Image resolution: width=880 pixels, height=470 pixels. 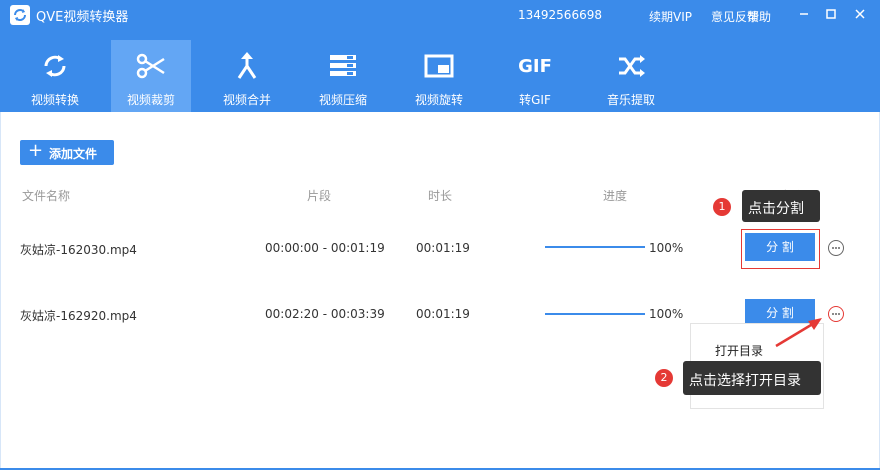 I want to click on close-icon, so click(x=860, y=14).